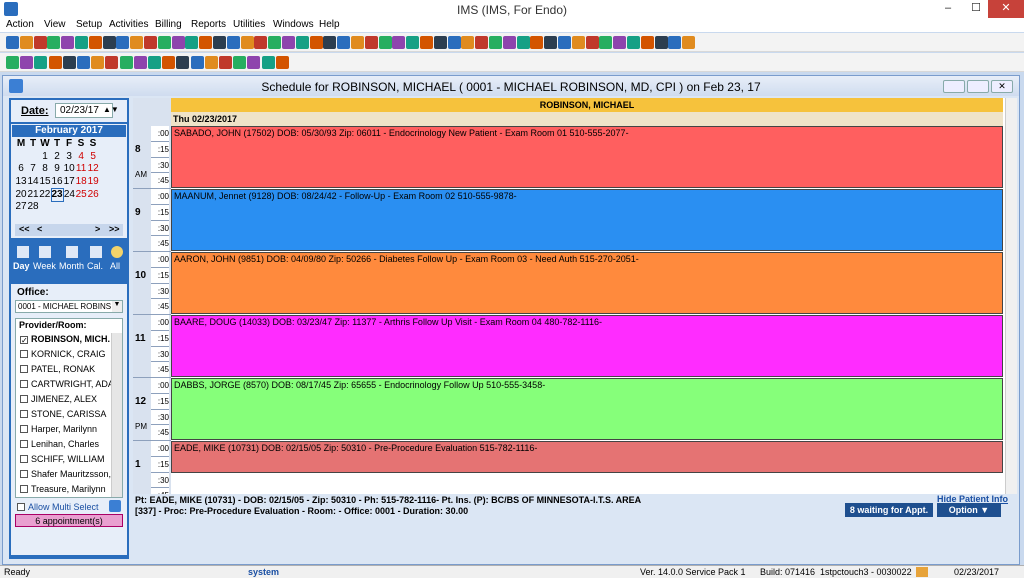 The width and height of the screenshot is (1024, 578). I want to click on provider-item: ✓ ROBINSON, MICH., so click(67, 339).